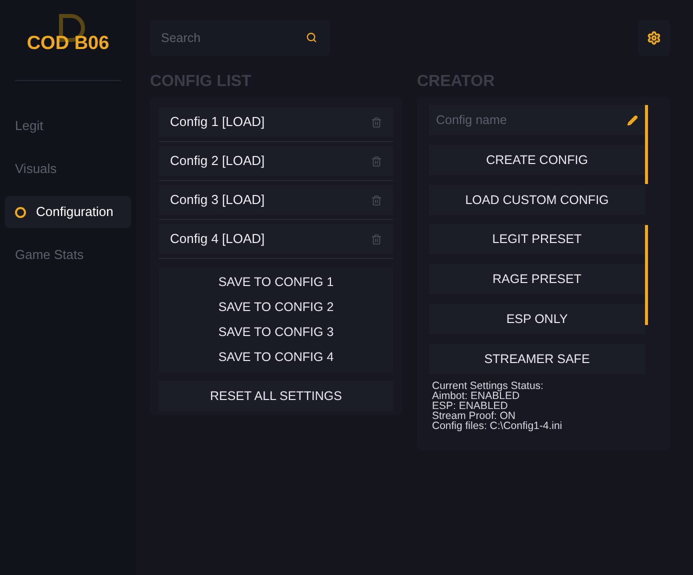 The image size is (693, 575). What do you see at coordinates (68, 44) in the screenshot?
I see `logo-text: COD B06` at bounding box center [68, 44].